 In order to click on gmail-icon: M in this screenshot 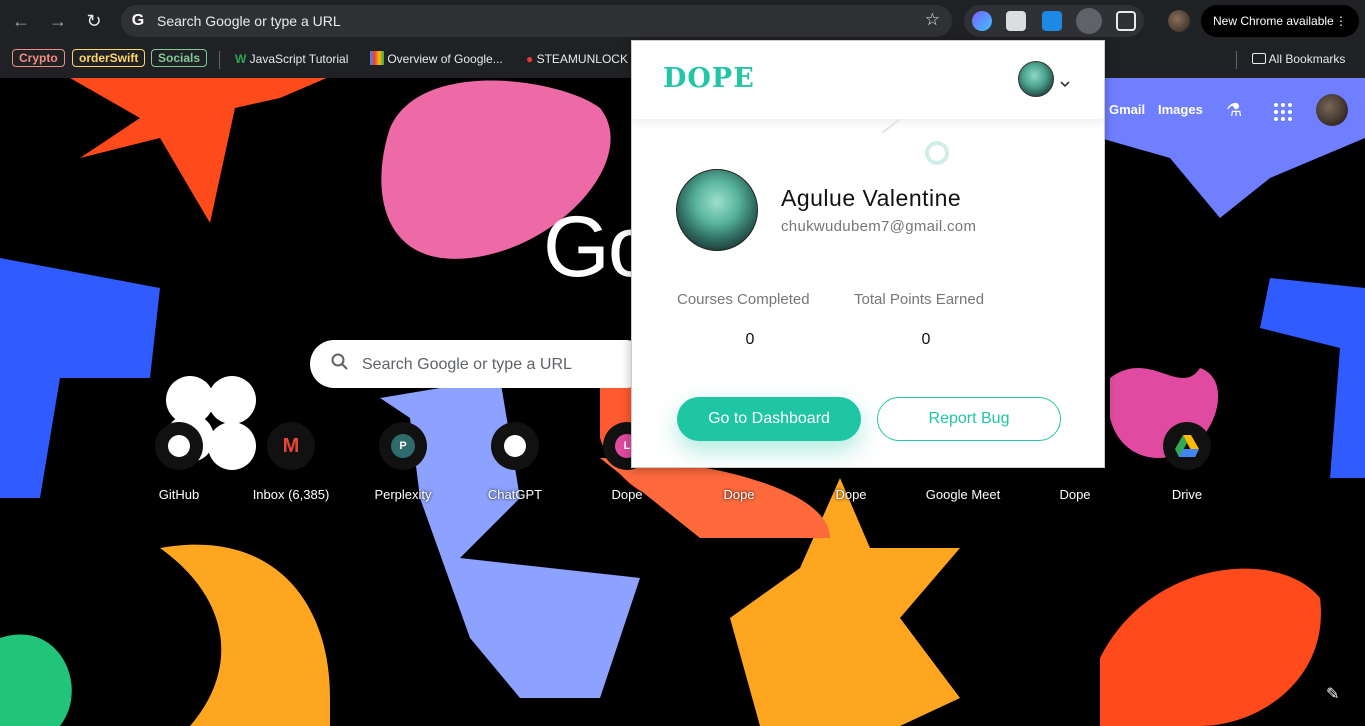, I will do `click(291, 446)`.